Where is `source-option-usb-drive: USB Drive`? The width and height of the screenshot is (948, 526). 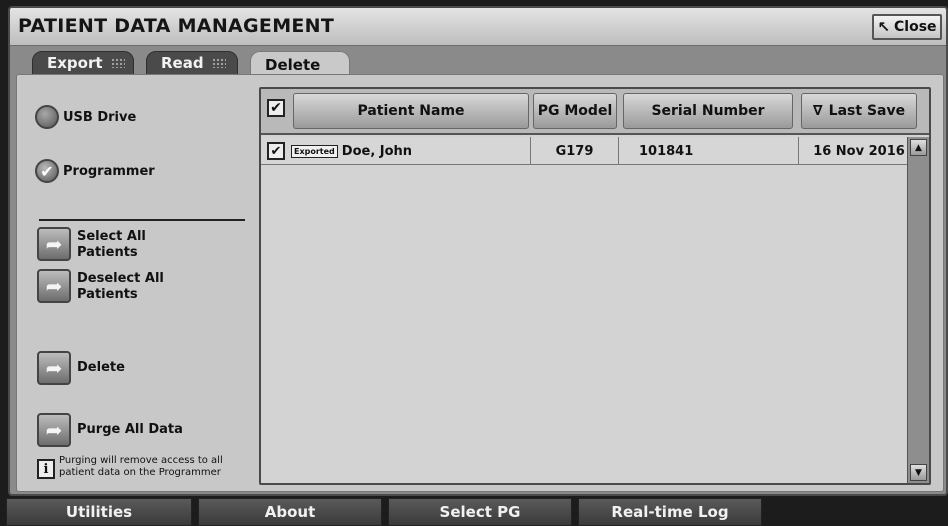 source-option-usb-drive: USB Drive is located at coordinates (85, 117).